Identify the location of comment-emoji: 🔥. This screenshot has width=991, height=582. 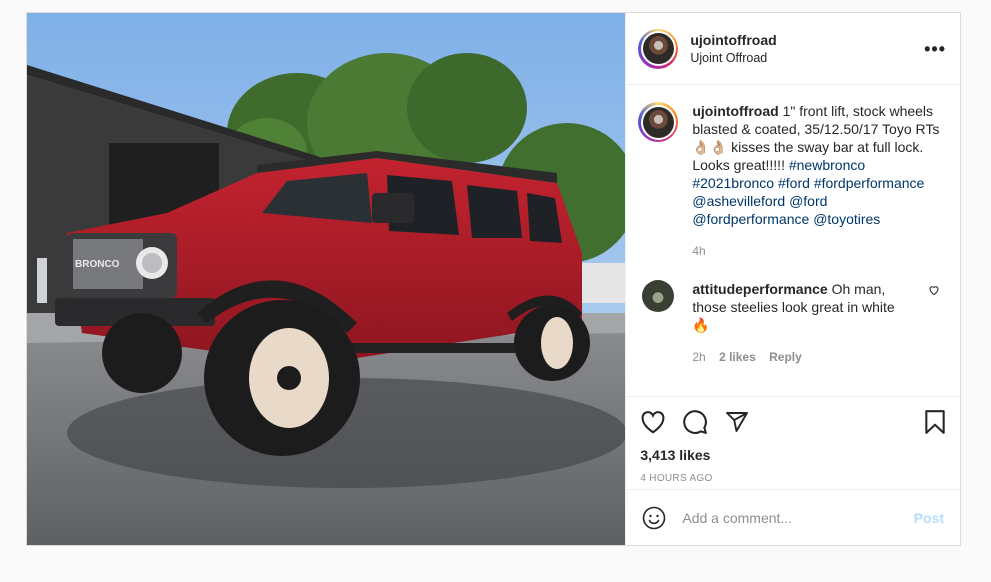
(701, 325).